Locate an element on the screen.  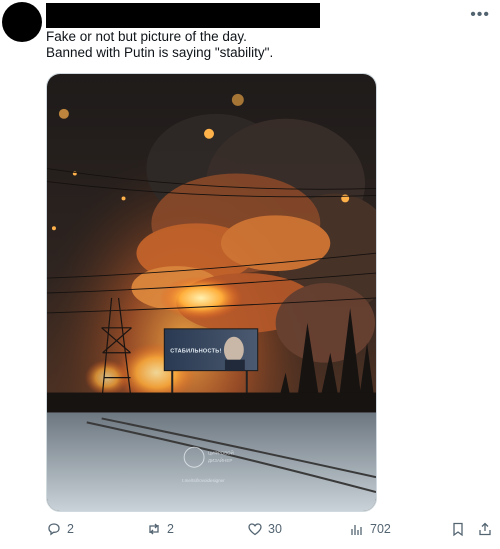
bookmark-button is located at coordinates (458, 529).